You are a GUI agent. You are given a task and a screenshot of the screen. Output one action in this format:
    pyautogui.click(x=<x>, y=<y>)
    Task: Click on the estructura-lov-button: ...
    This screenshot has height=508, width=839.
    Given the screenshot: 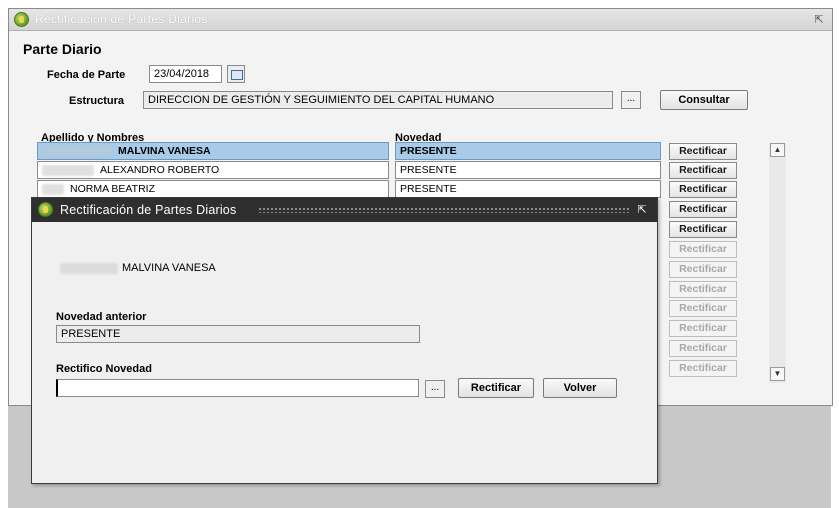 What is the action you would take?
    pyautogui.click(x=631, y=100)
    